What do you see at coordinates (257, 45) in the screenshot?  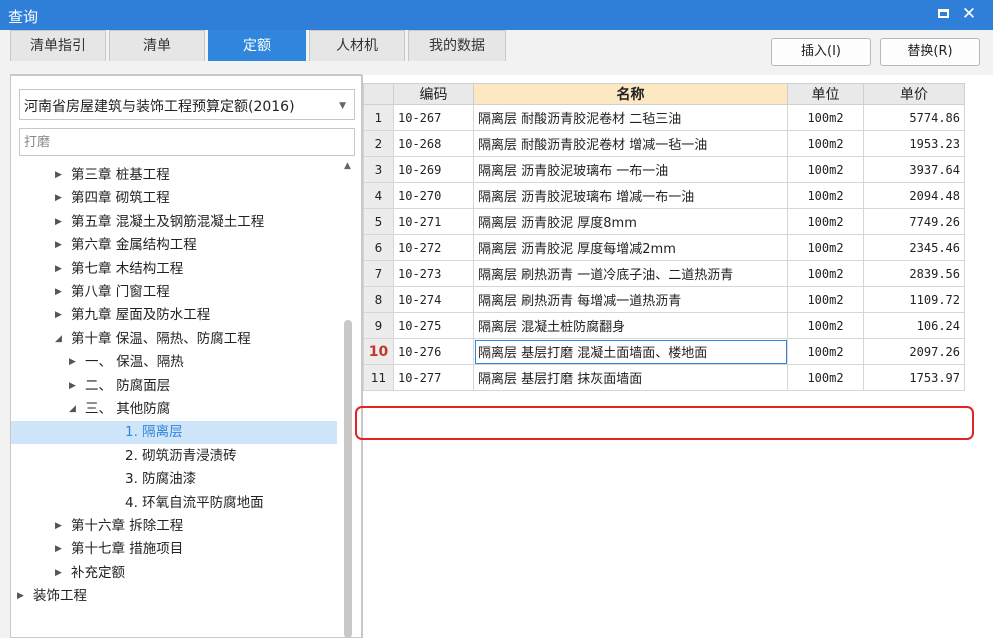 I see `tab-quota: 定额` at bounding box center [257, 45].